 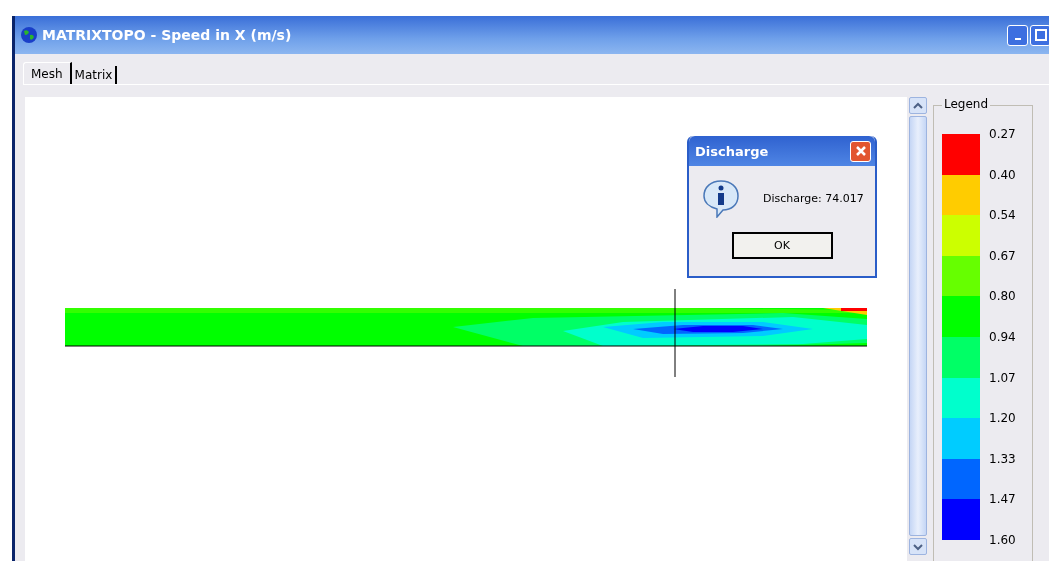 What do you see at coordinates (1002, 134) in the screenshot?
I see `legend-label: 0.27` at bounding box center [1002, 134].